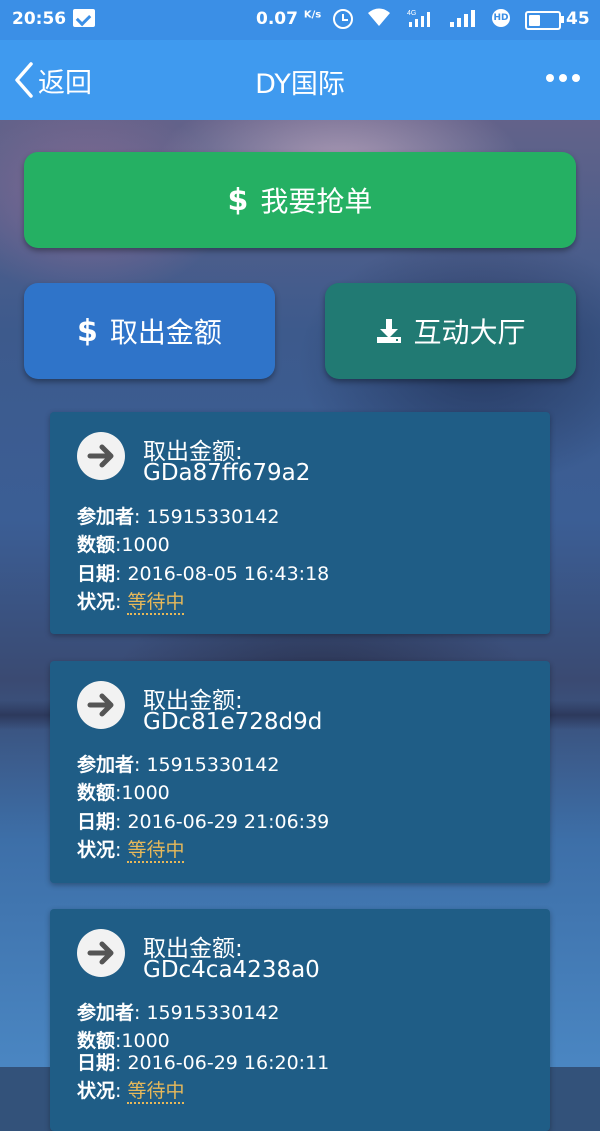  Describe the element at coordinates (501, 18) in the screenshot. I see `hd-icon: HD` at that location.